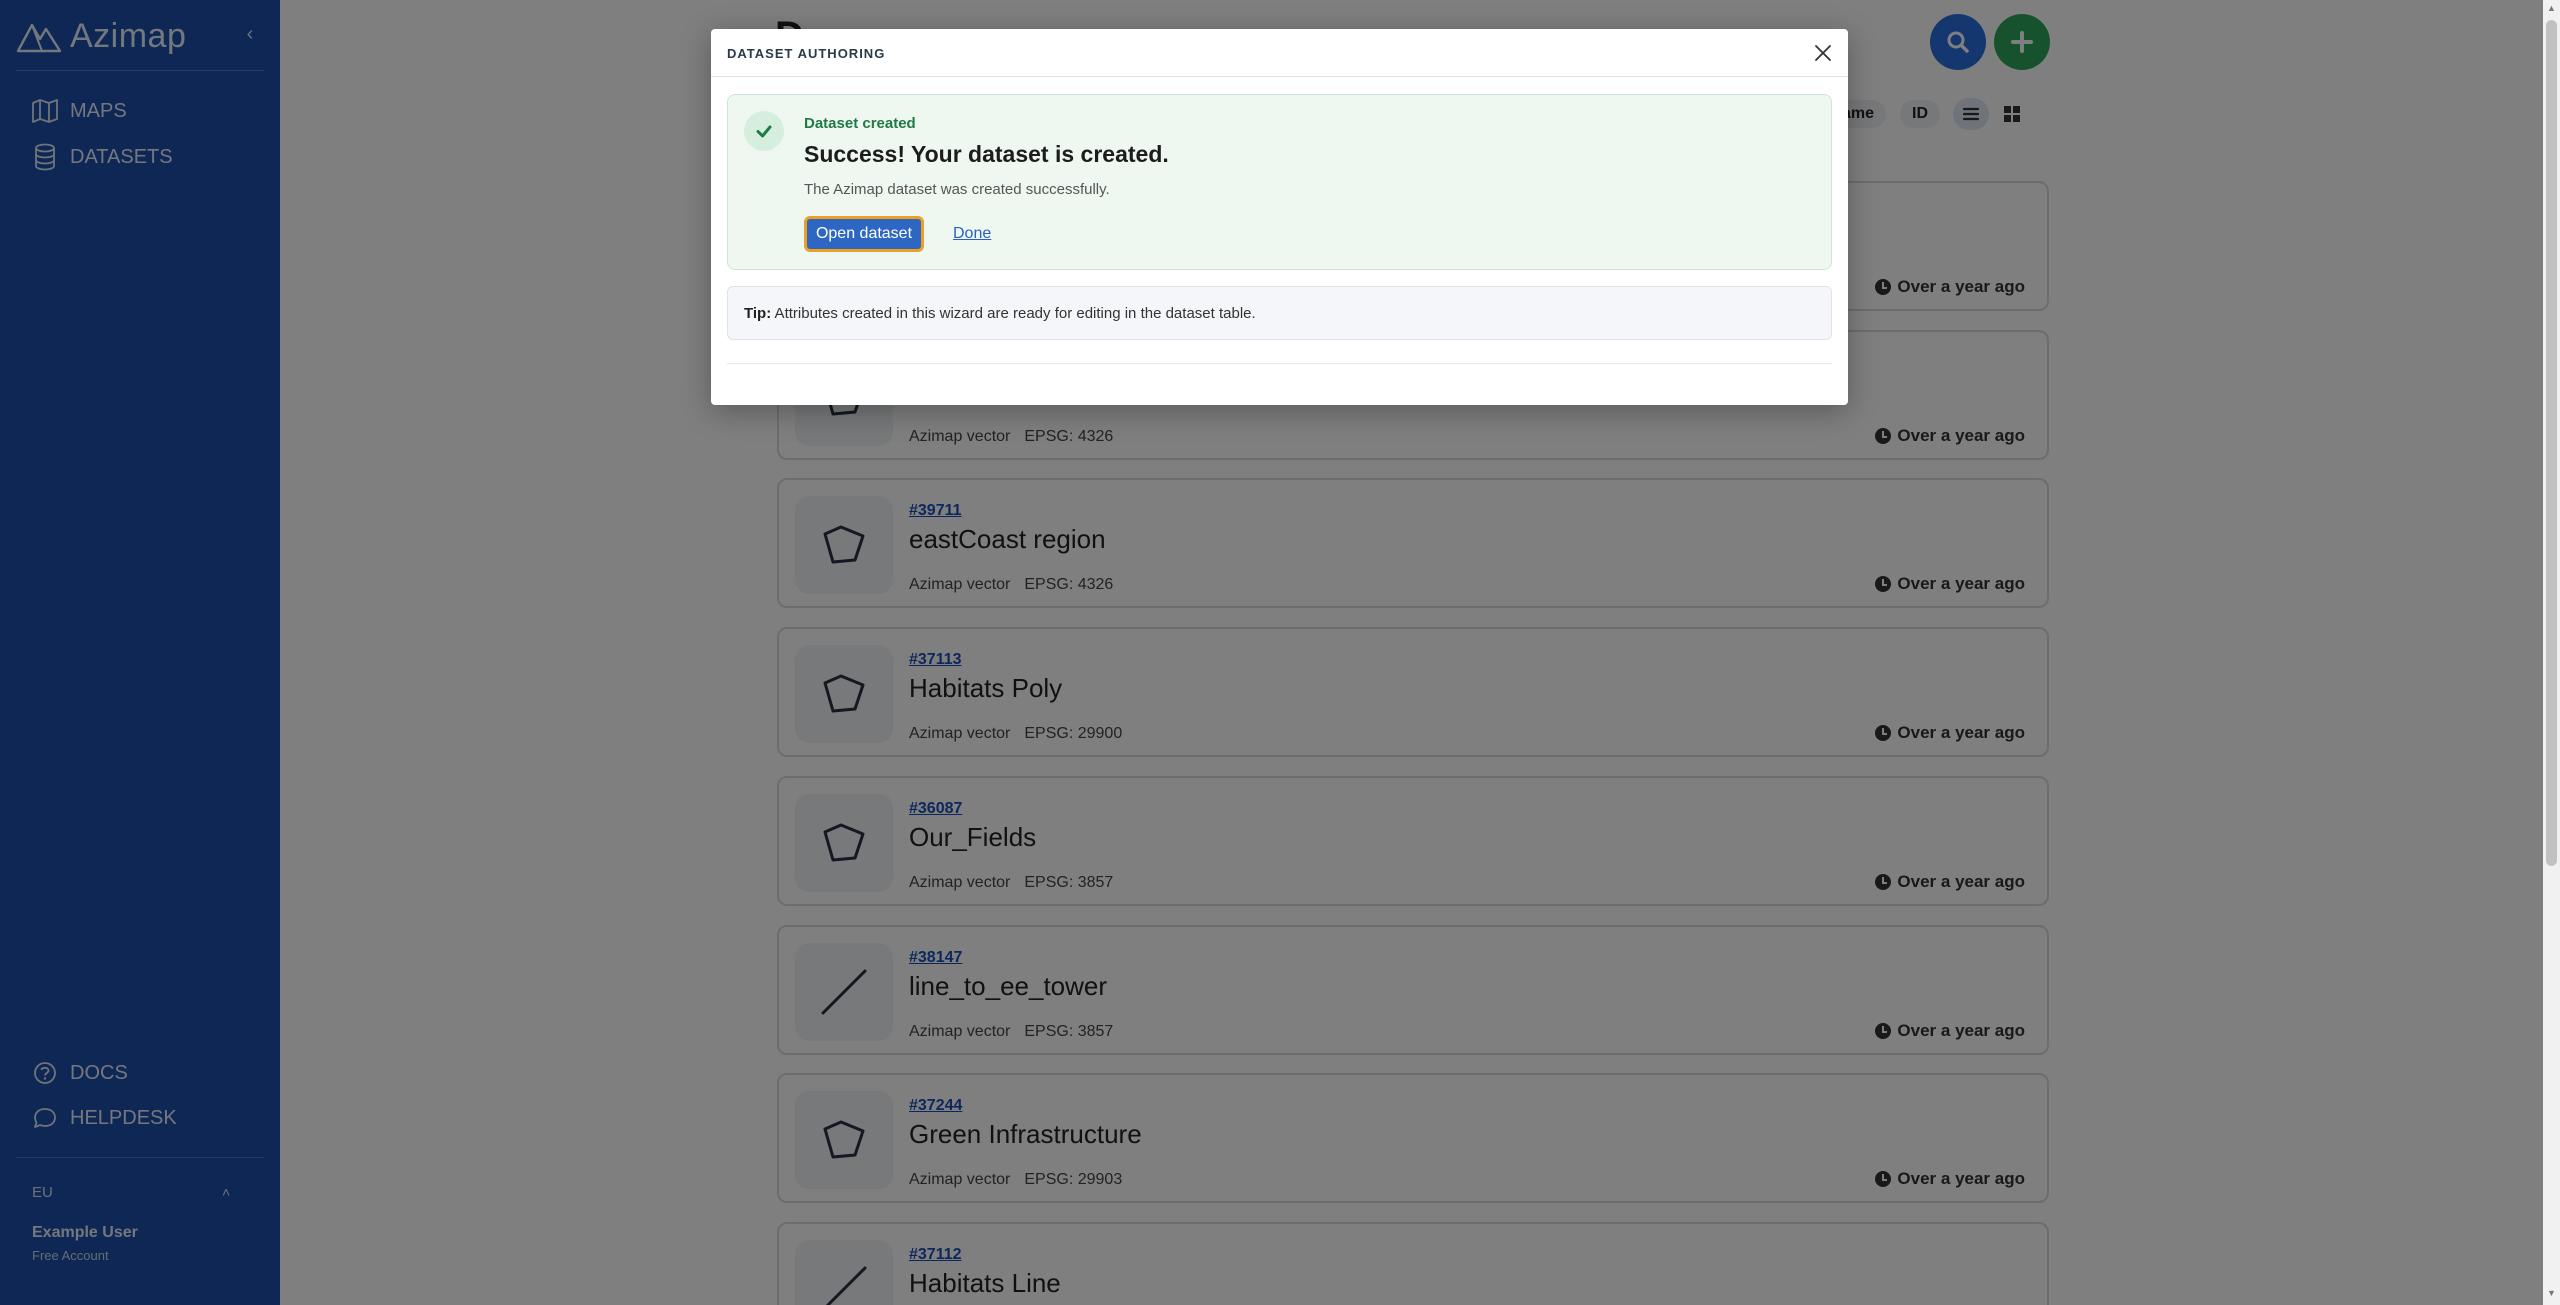  I want to click on close-button, so click(1823, 53).